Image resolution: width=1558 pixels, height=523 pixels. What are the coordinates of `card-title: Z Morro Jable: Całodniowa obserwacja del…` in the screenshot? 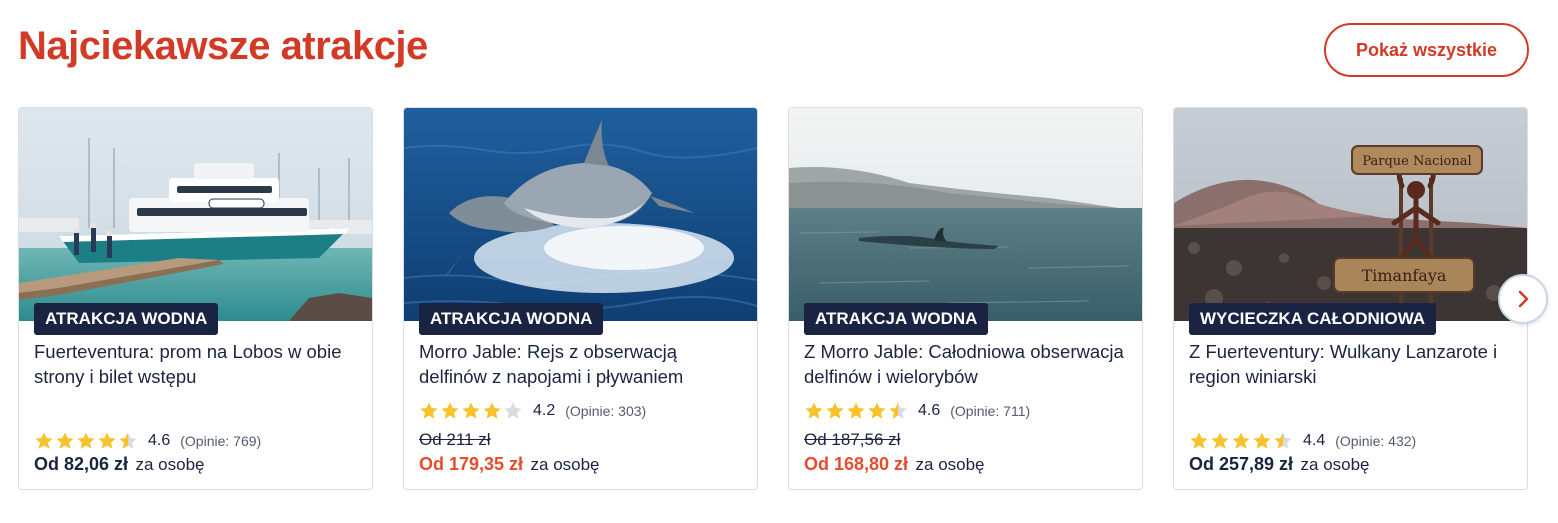 It's located at (966, 364).